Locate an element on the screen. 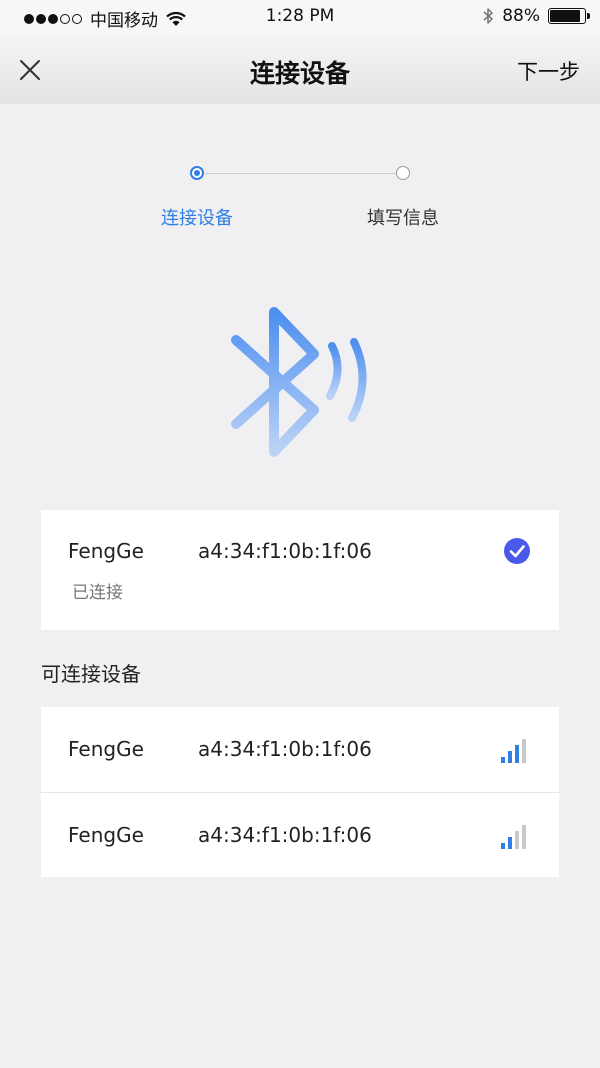 The width and height of the screenshot is (600, 1068). step-label-info: 填写信息 is located at coordinates (403, 218).